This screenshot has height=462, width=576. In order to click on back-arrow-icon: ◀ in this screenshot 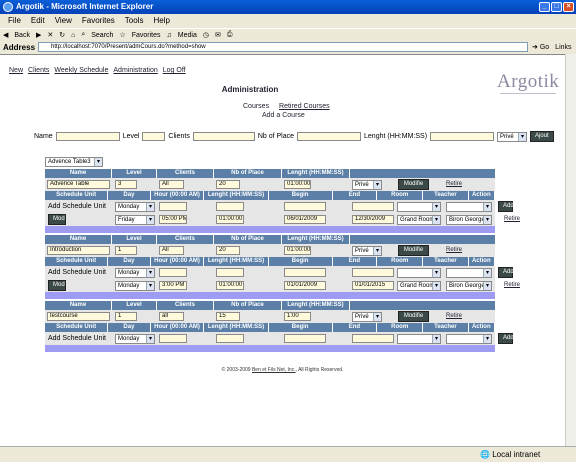, I will do `click(5, 35)`.